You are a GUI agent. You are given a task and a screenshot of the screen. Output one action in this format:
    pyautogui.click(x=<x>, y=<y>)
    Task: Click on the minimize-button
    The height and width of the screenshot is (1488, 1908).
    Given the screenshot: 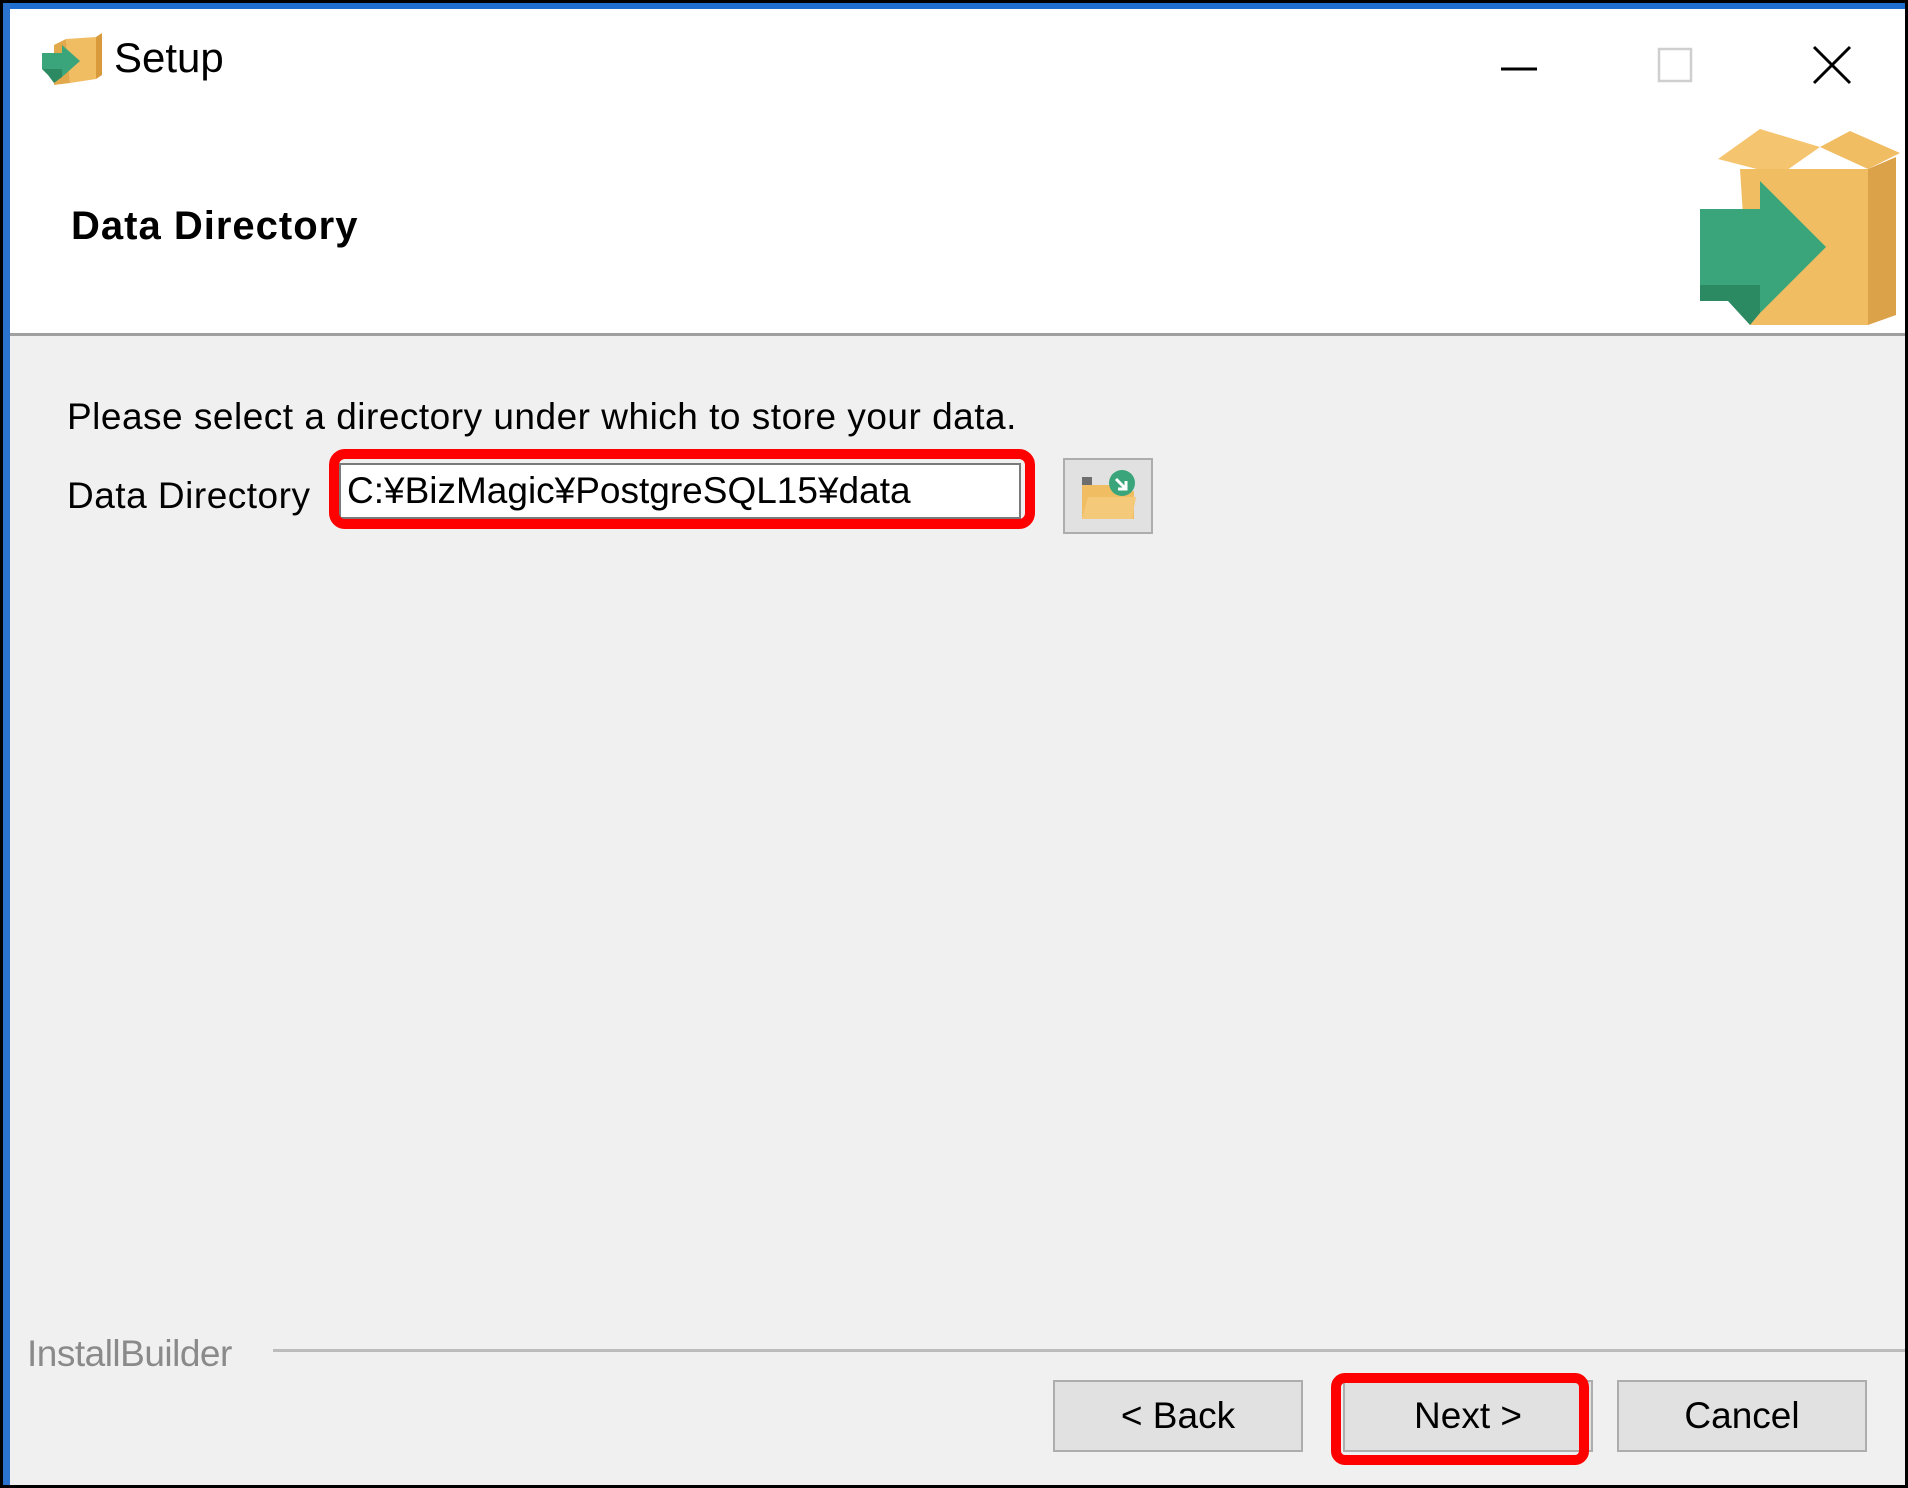 What is the action you would take?
    pyautogui.click(x=1519, y=67)
    